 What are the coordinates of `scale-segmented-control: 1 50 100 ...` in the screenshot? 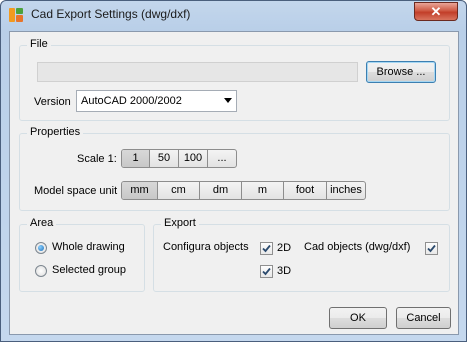 It's located at (179, 158).